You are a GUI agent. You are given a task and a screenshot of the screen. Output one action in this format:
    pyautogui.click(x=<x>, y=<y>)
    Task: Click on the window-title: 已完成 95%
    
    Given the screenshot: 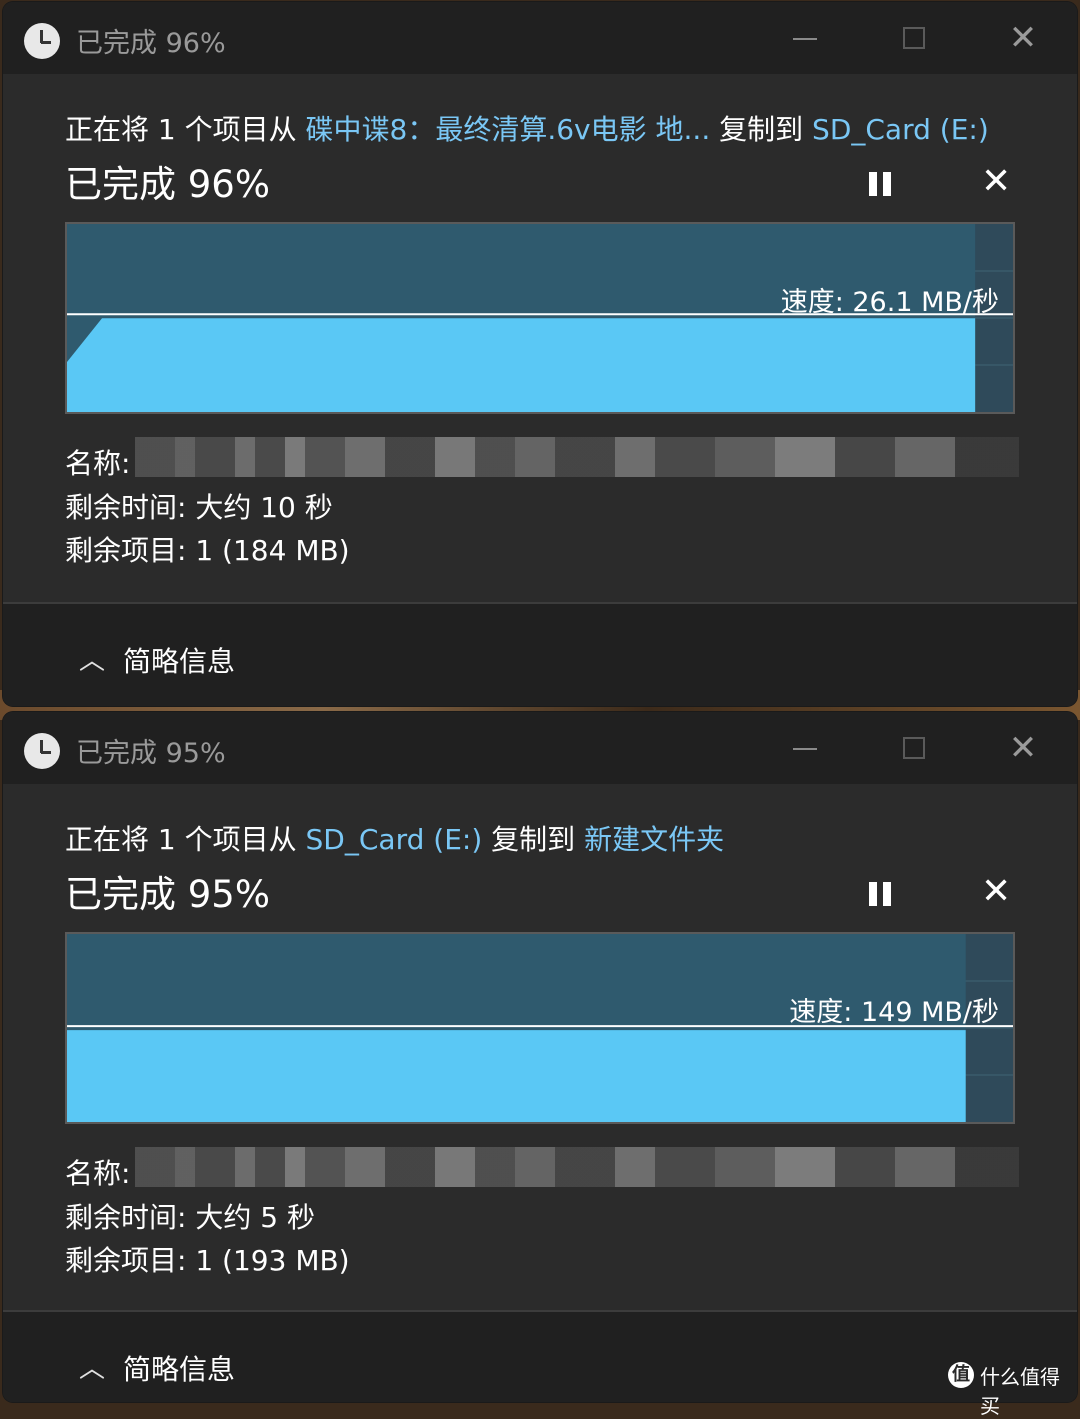 What is the action you would take?
    pyautogui.click(x=151, y=753)
    